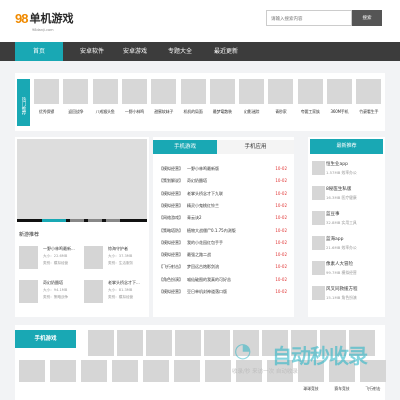 The image size is (400, 400). I want to click on news-item-title: 惊海守护者, so click(118, 249).